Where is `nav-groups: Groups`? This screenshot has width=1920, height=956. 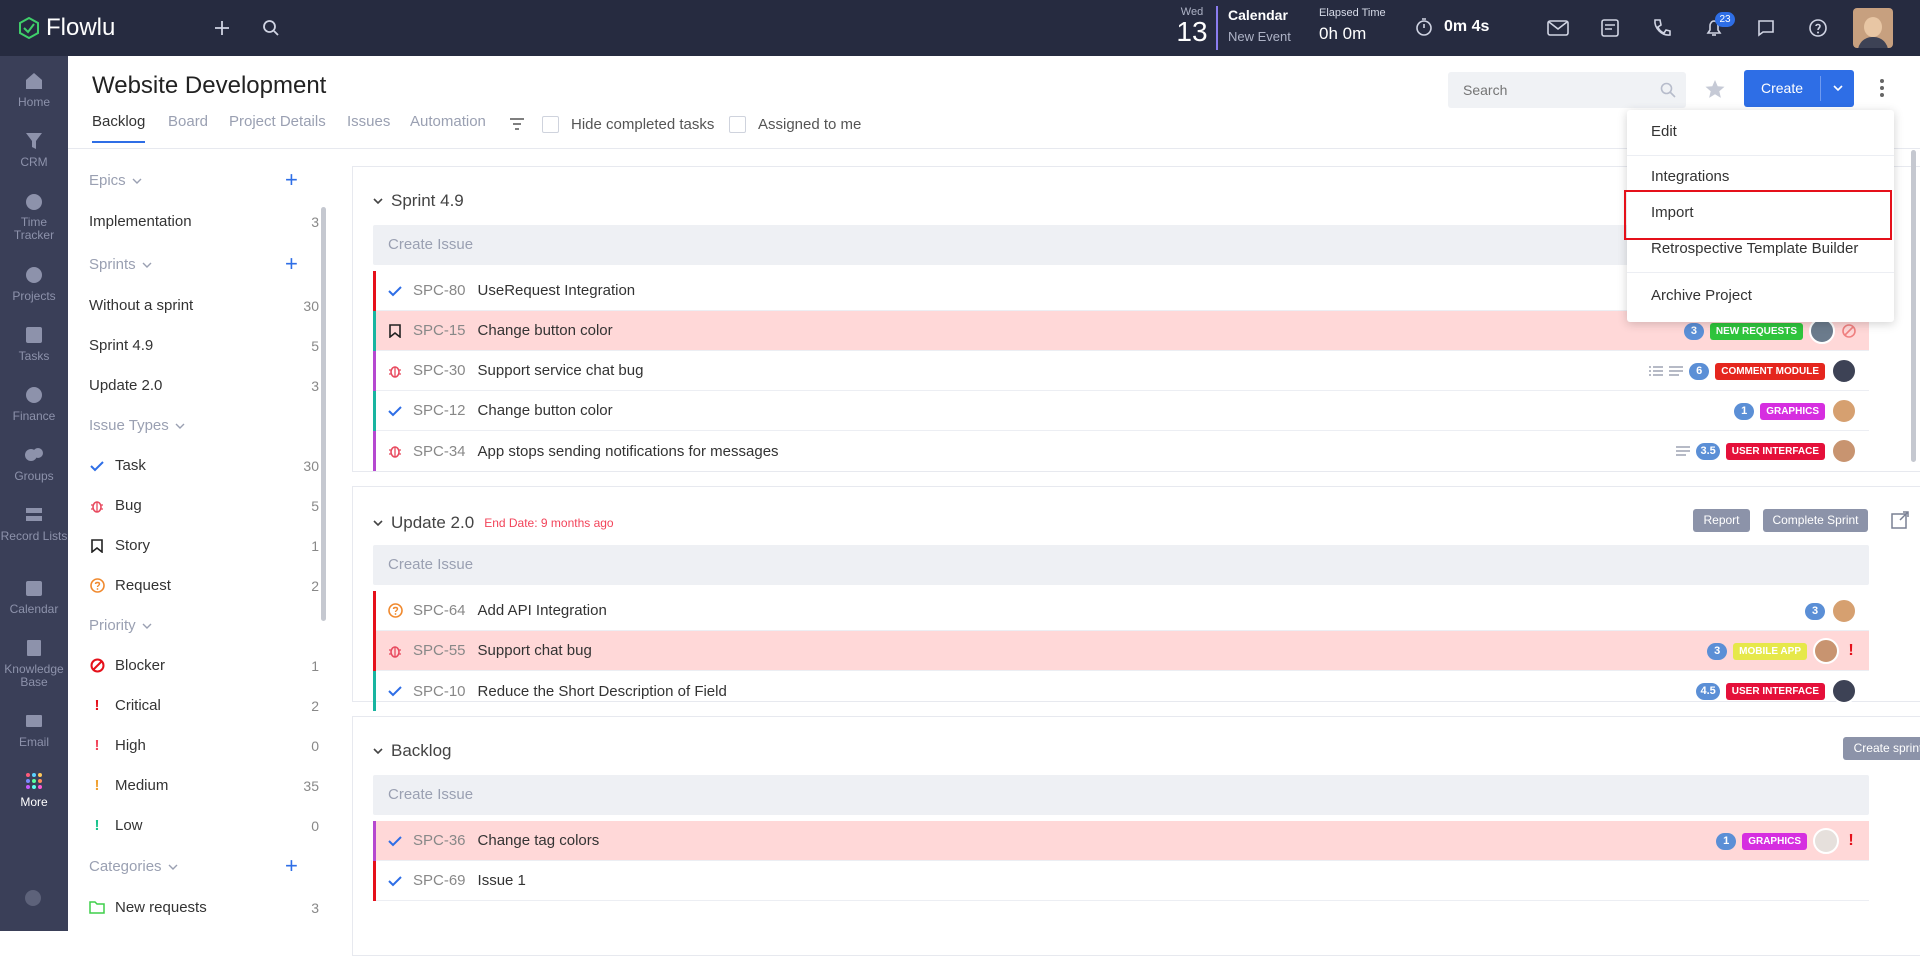
nav-groups: Groups is located at coordinates (34, 463).